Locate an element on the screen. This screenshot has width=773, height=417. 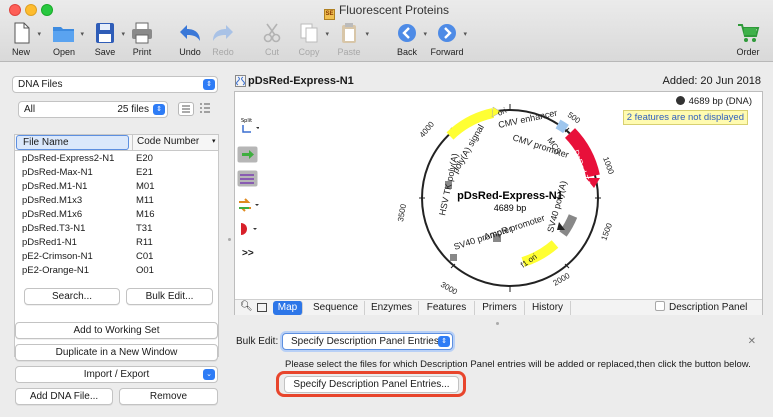
toolbar-order-button: Order is located at coordinates (747, 40).